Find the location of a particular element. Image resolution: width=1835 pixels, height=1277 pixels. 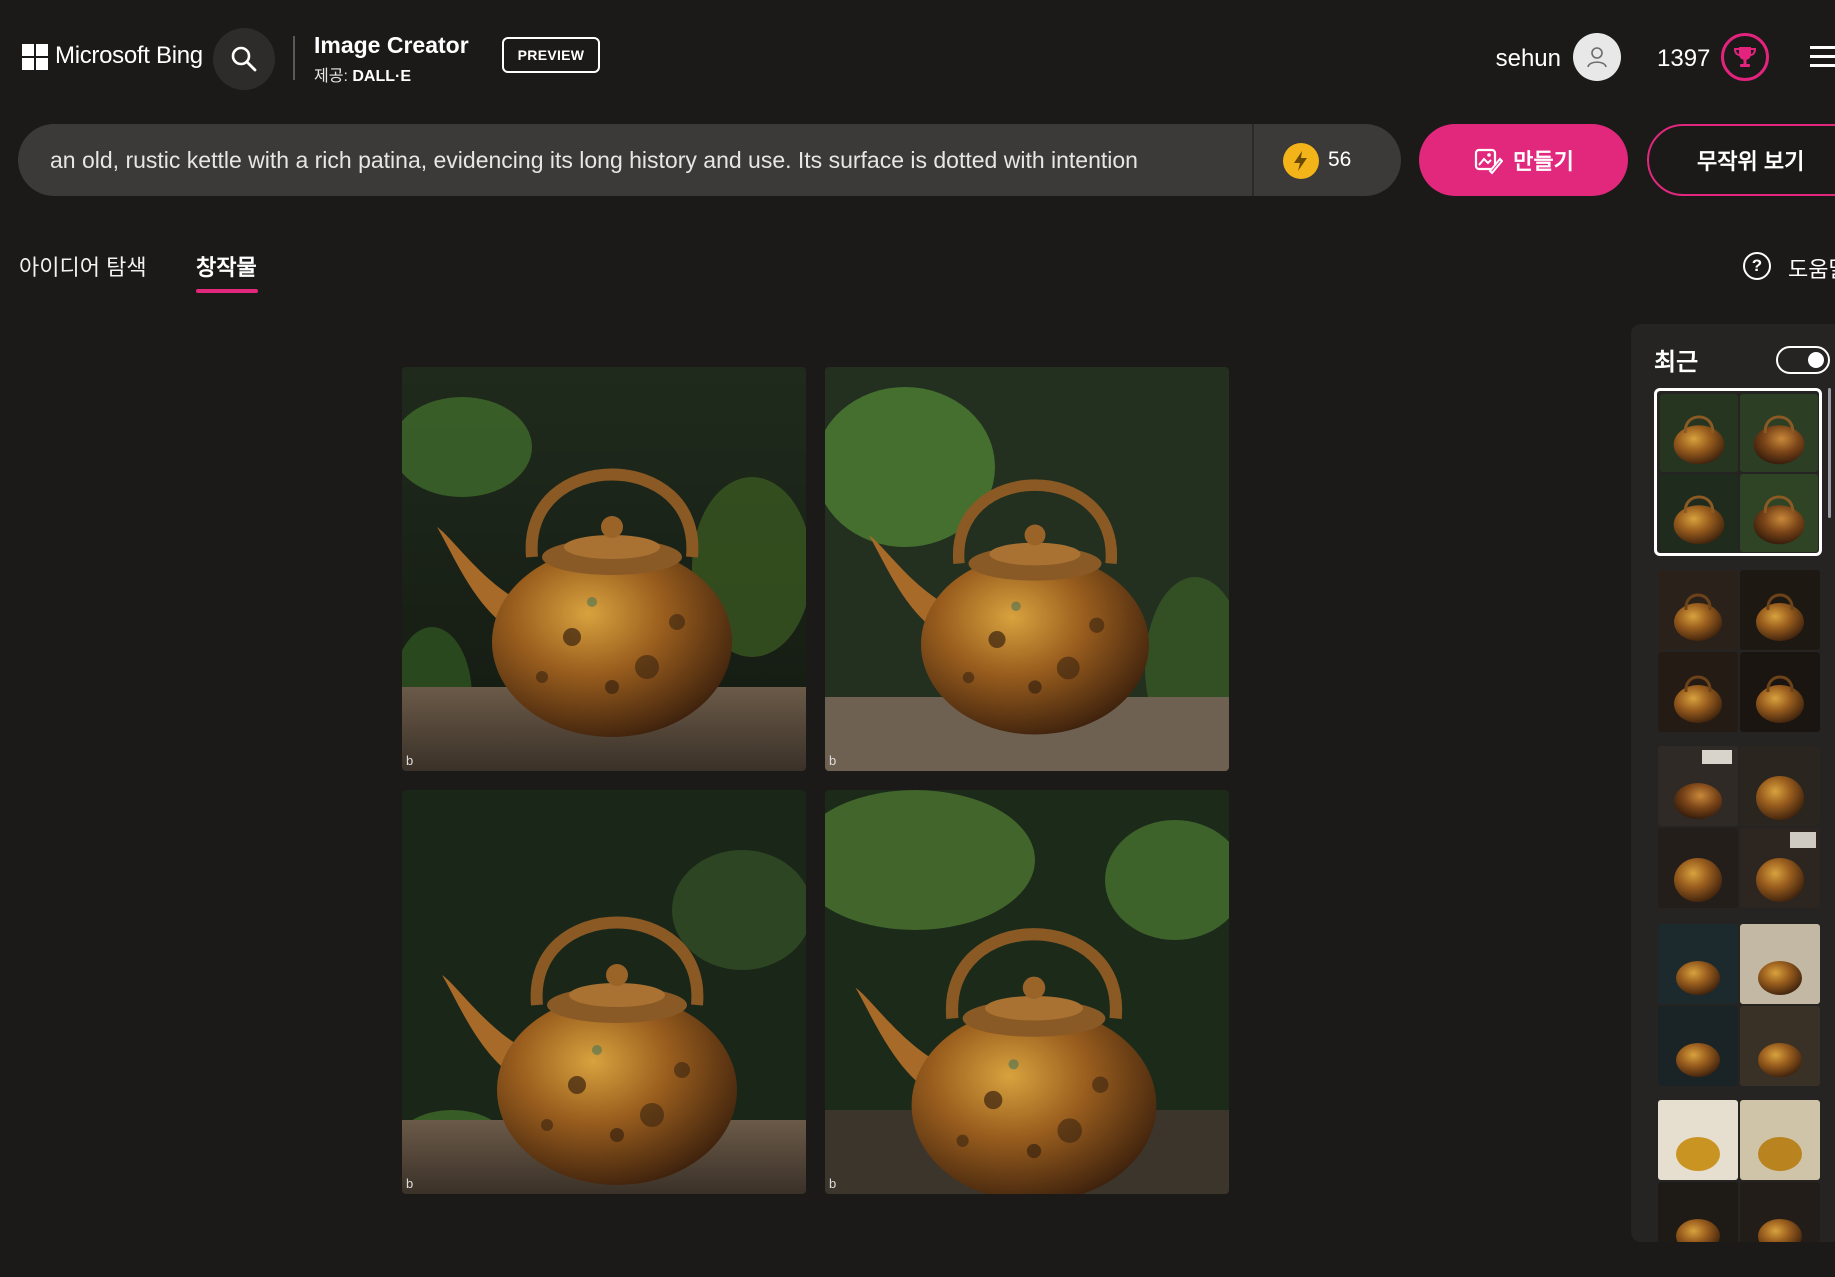

surprise-me-button: 무작위 보기 is located at coordinates (1741, 160).